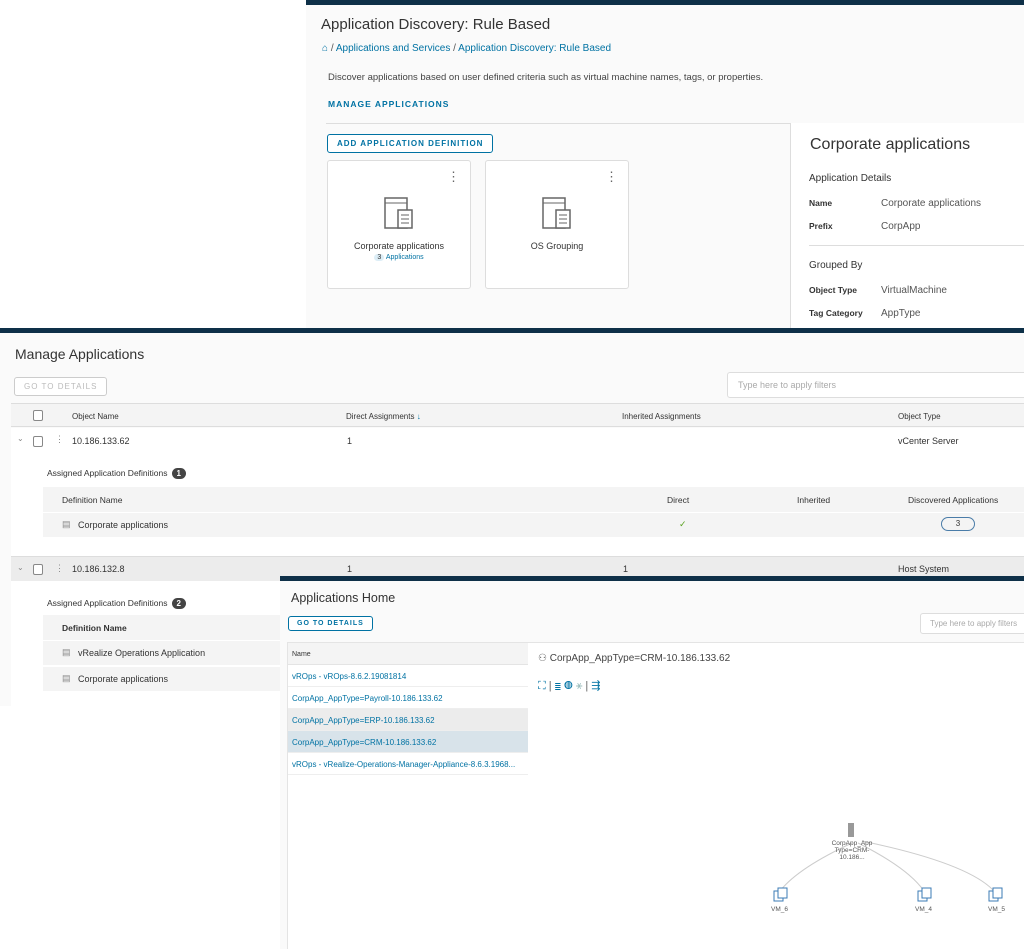  What do you see at coordinates (996, 909) in the screenshot?
I see `node-label: VM_5` at bounding box center [996, 909].